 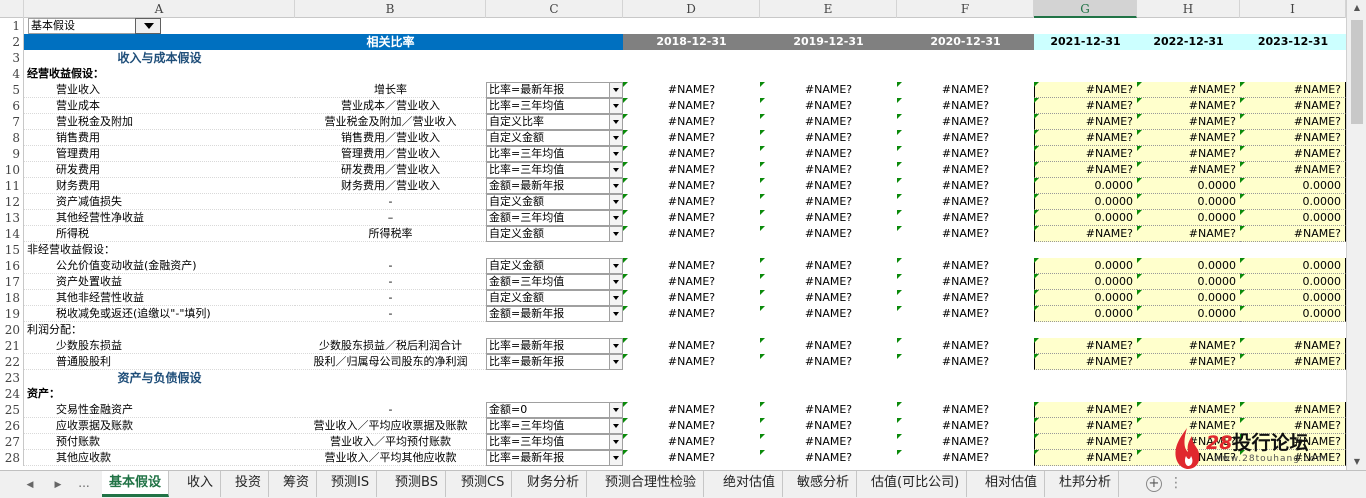 What do you see at coordinates (1085, 9) in the screenshot?
I see `column-header-g: G` at bounding box center [1085, 9].